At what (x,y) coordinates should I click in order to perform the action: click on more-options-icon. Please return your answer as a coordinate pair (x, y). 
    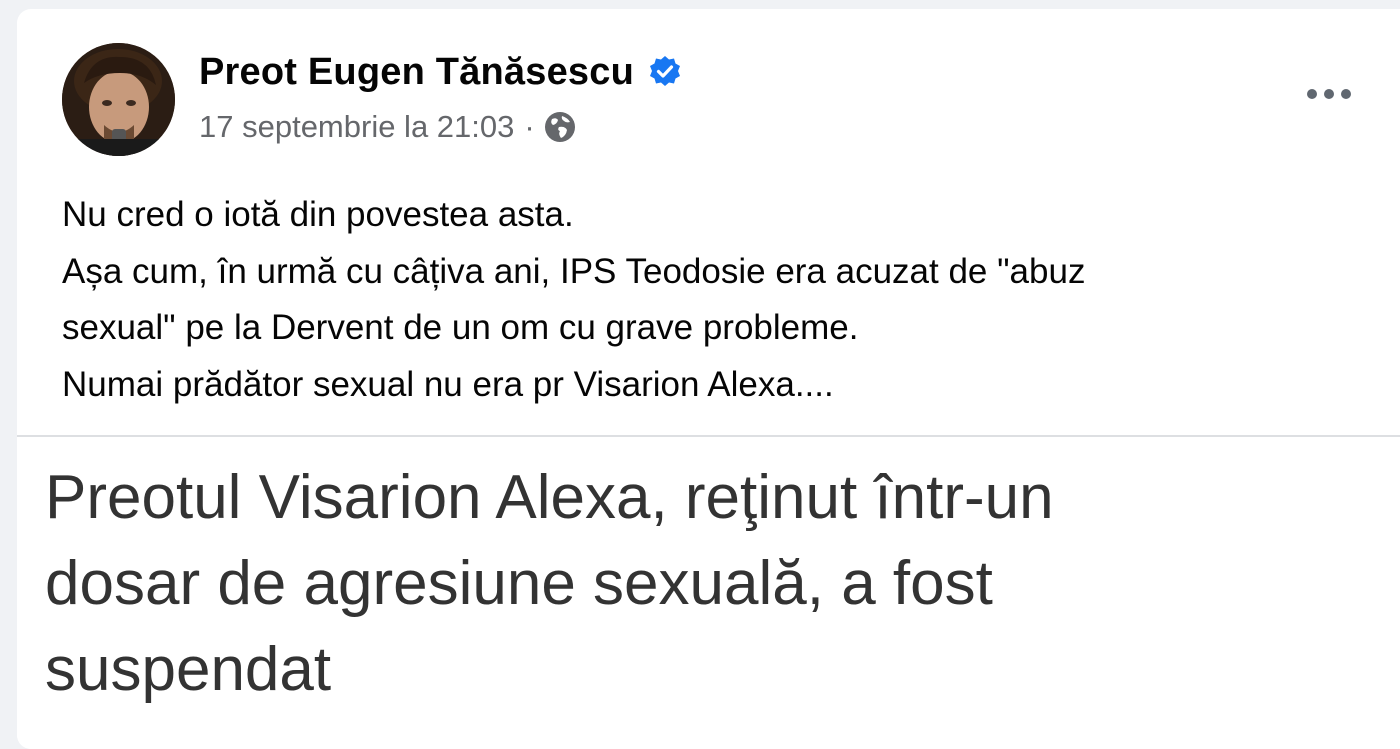
    Looking at the image, I should click on (1329, 94).